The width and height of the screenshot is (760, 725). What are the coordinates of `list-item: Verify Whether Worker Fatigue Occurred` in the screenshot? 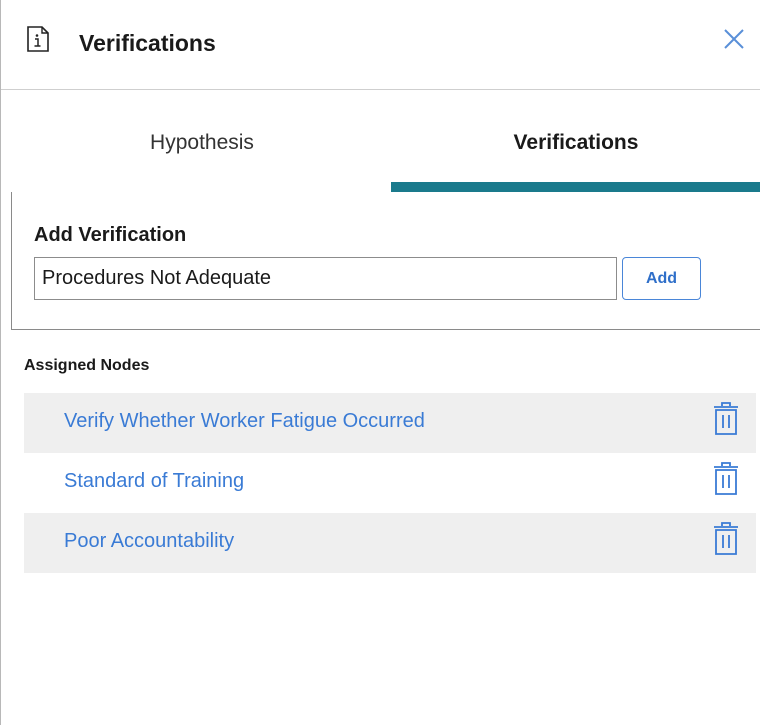 It's located at (390, 423).